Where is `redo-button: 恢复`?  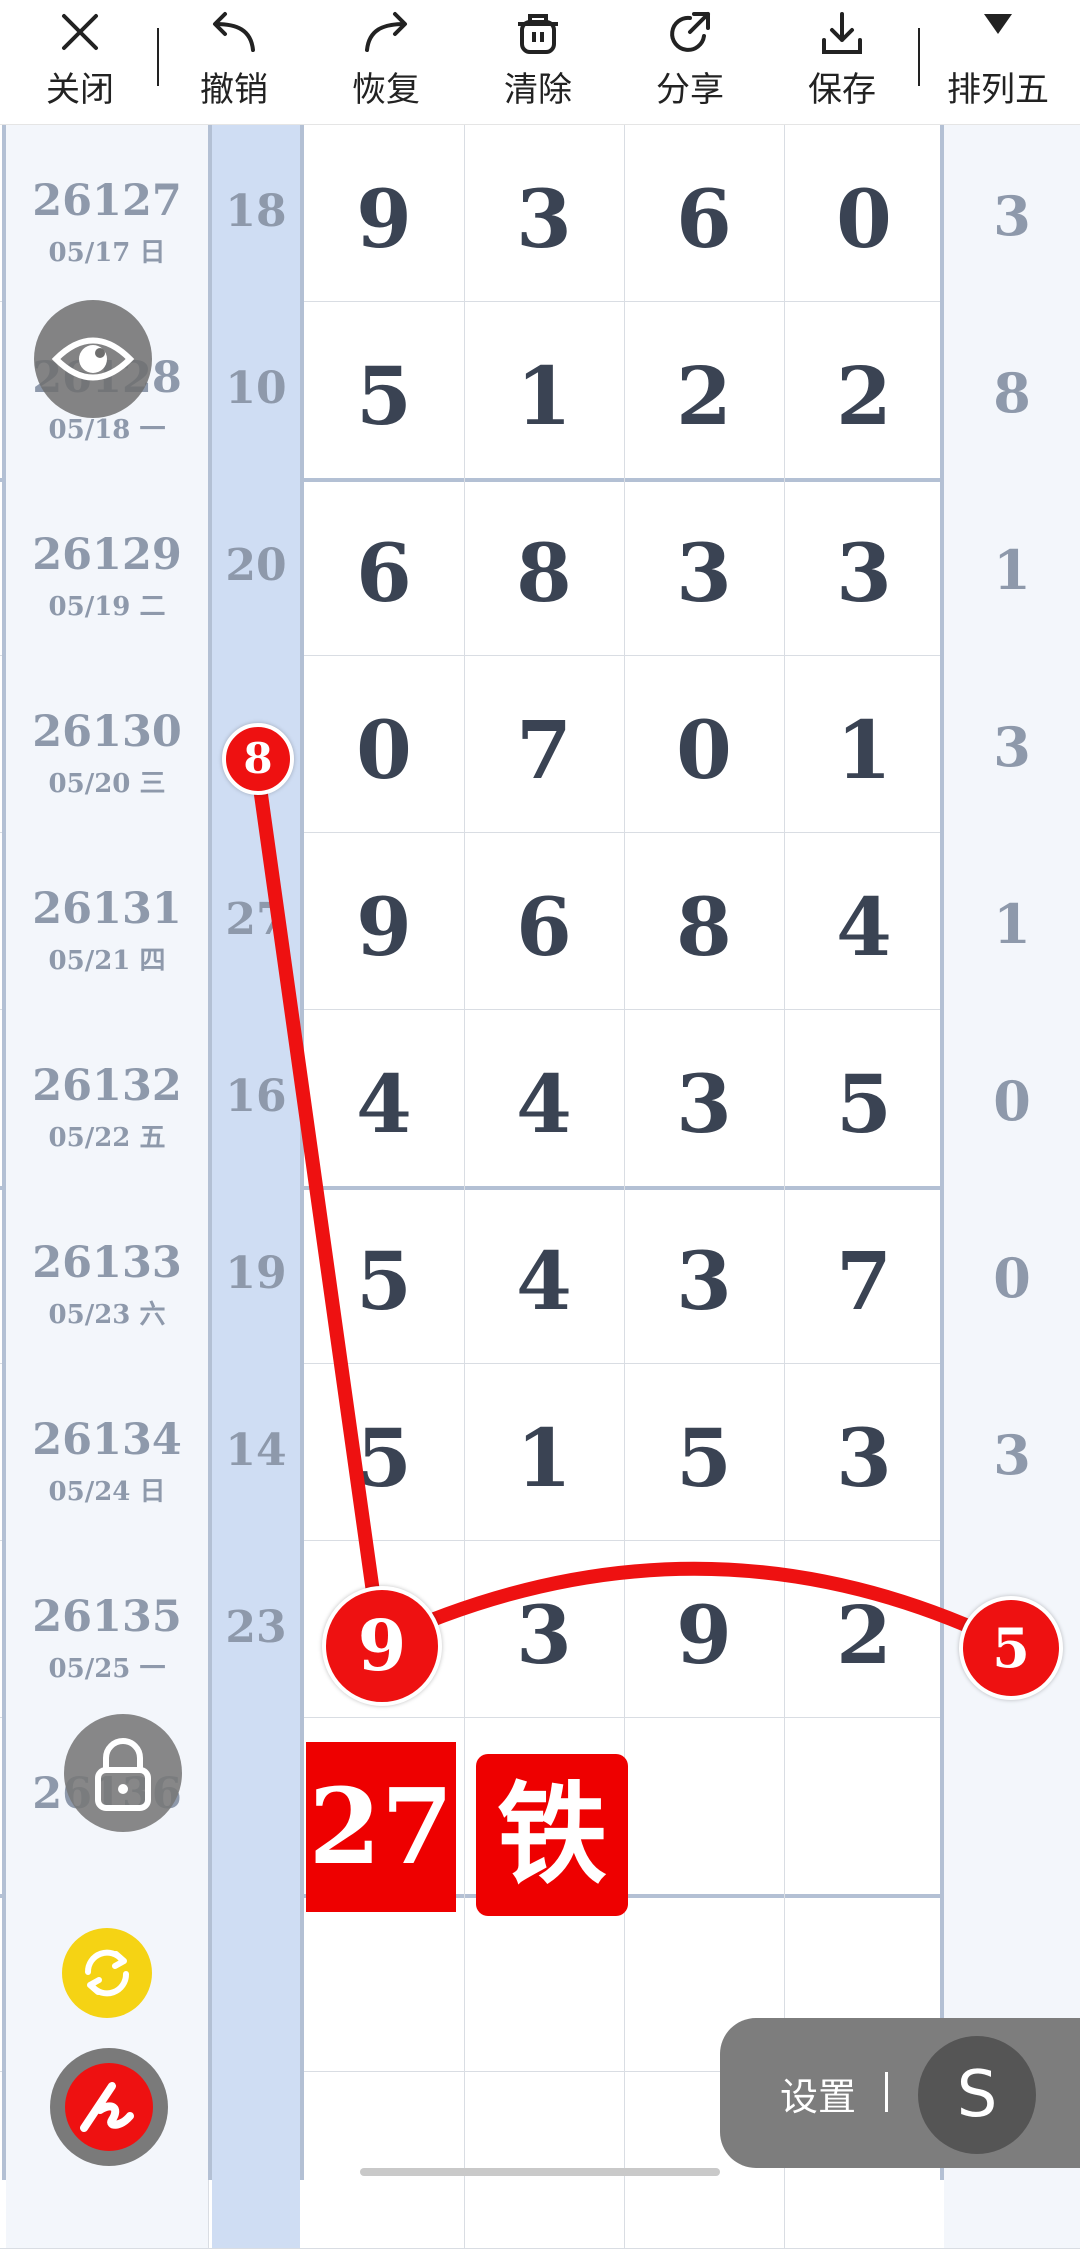 redo-button: 恢复 is located at coordinates (386, 62).